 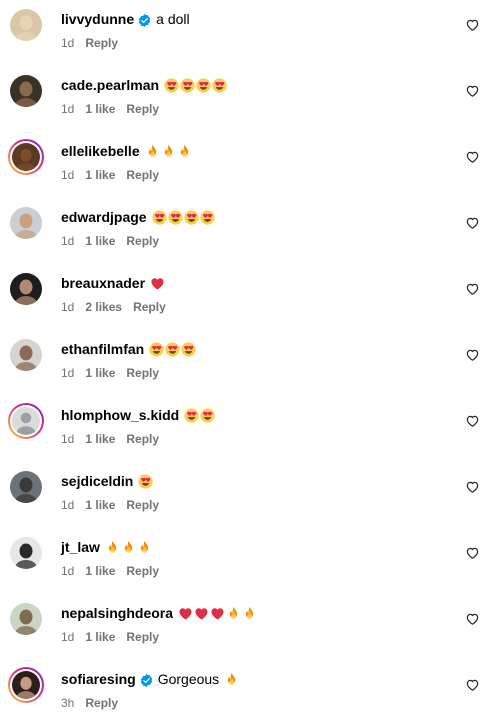 What do you see at coordinates (201, 613) in the screenshot?
I see `red-heart-emoji-icon` at bounding box center [201, 613].